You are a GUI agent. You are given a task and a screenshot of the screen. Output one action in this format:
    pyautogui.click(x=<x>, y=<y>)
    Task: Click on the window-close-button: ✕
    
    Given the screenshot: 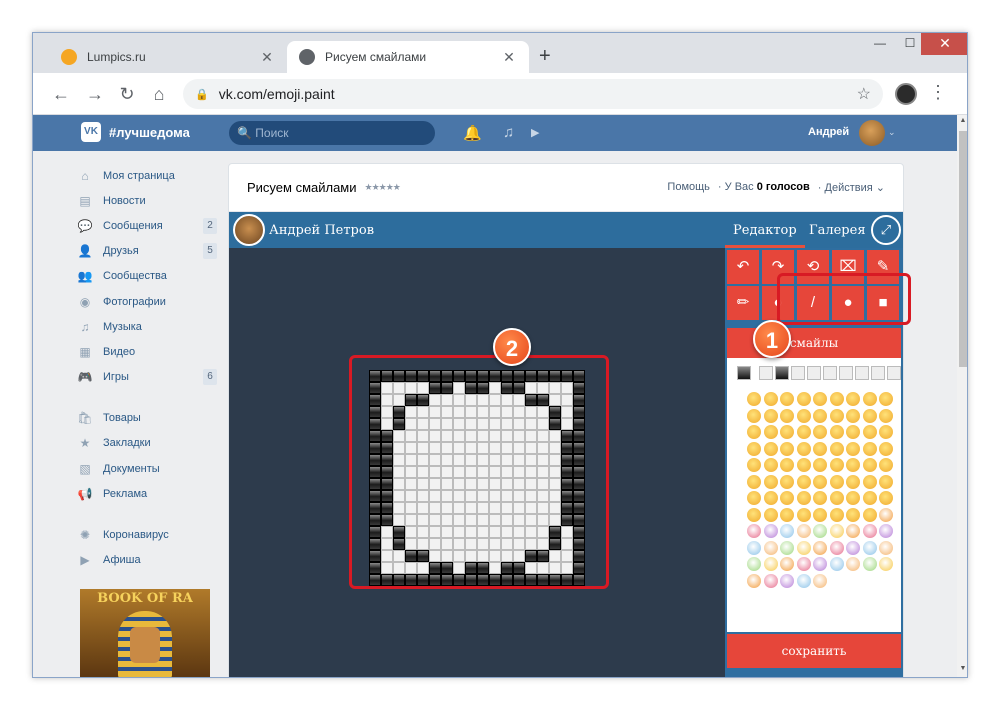 What is the action you would take?
    pyautogui.click(x=944, y=44)
    